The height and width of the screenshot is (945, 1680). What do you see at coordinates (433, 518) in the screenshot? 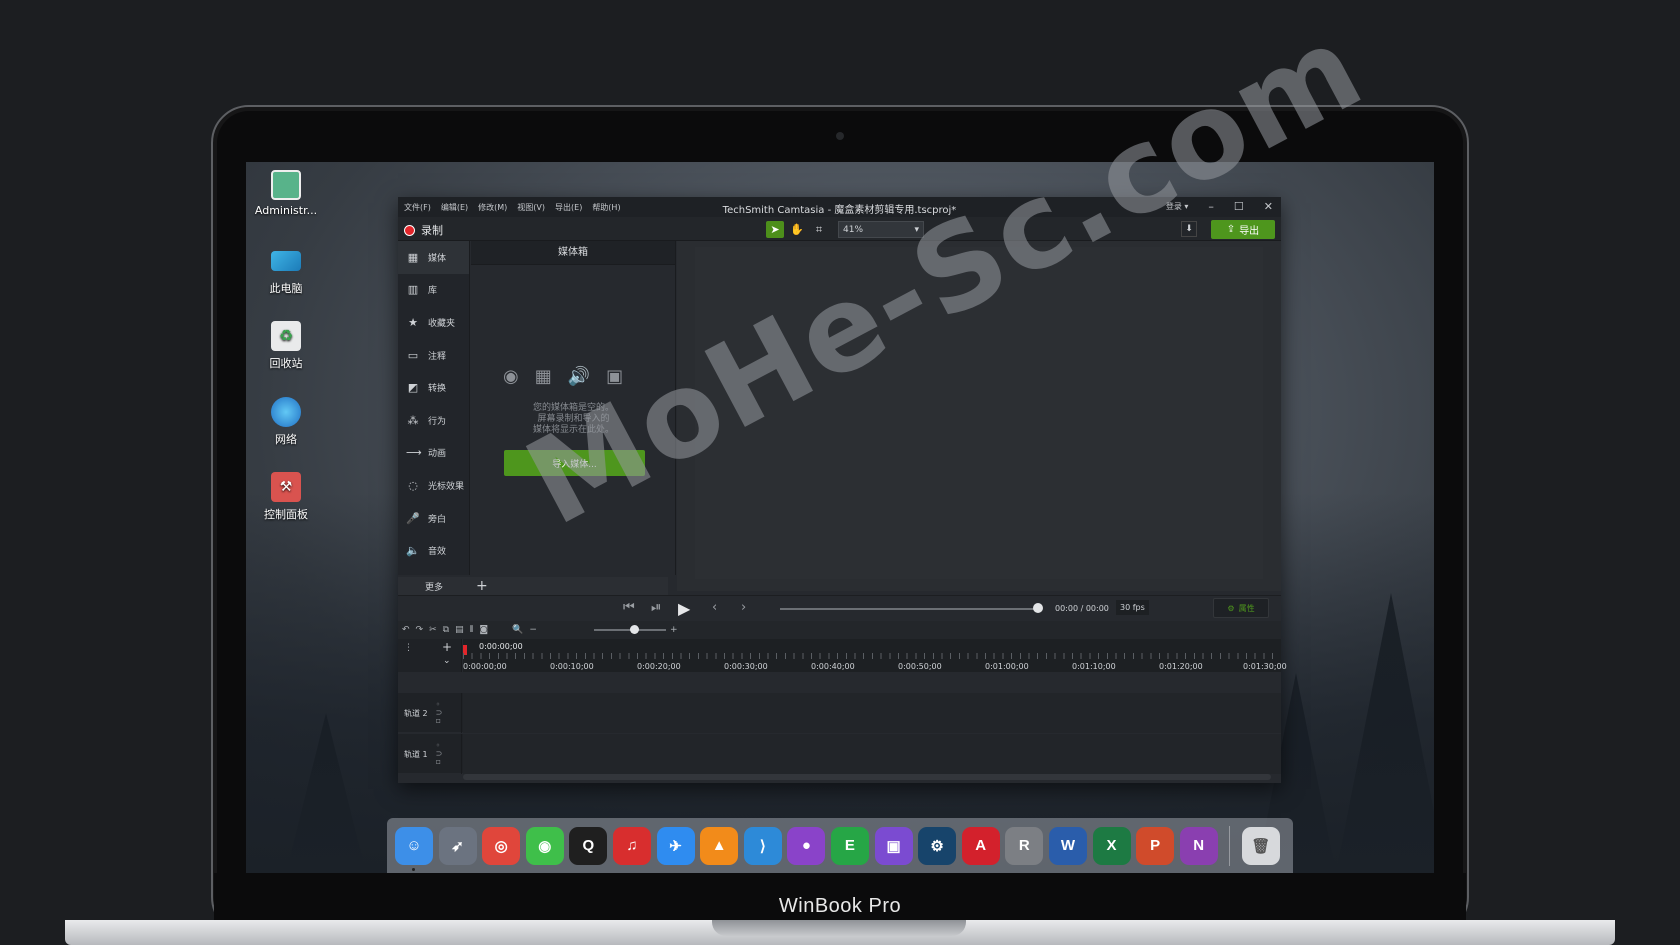
I see `sidebar-item-voice-narration: 🎤 旁白` at bounding box center [433, 518].